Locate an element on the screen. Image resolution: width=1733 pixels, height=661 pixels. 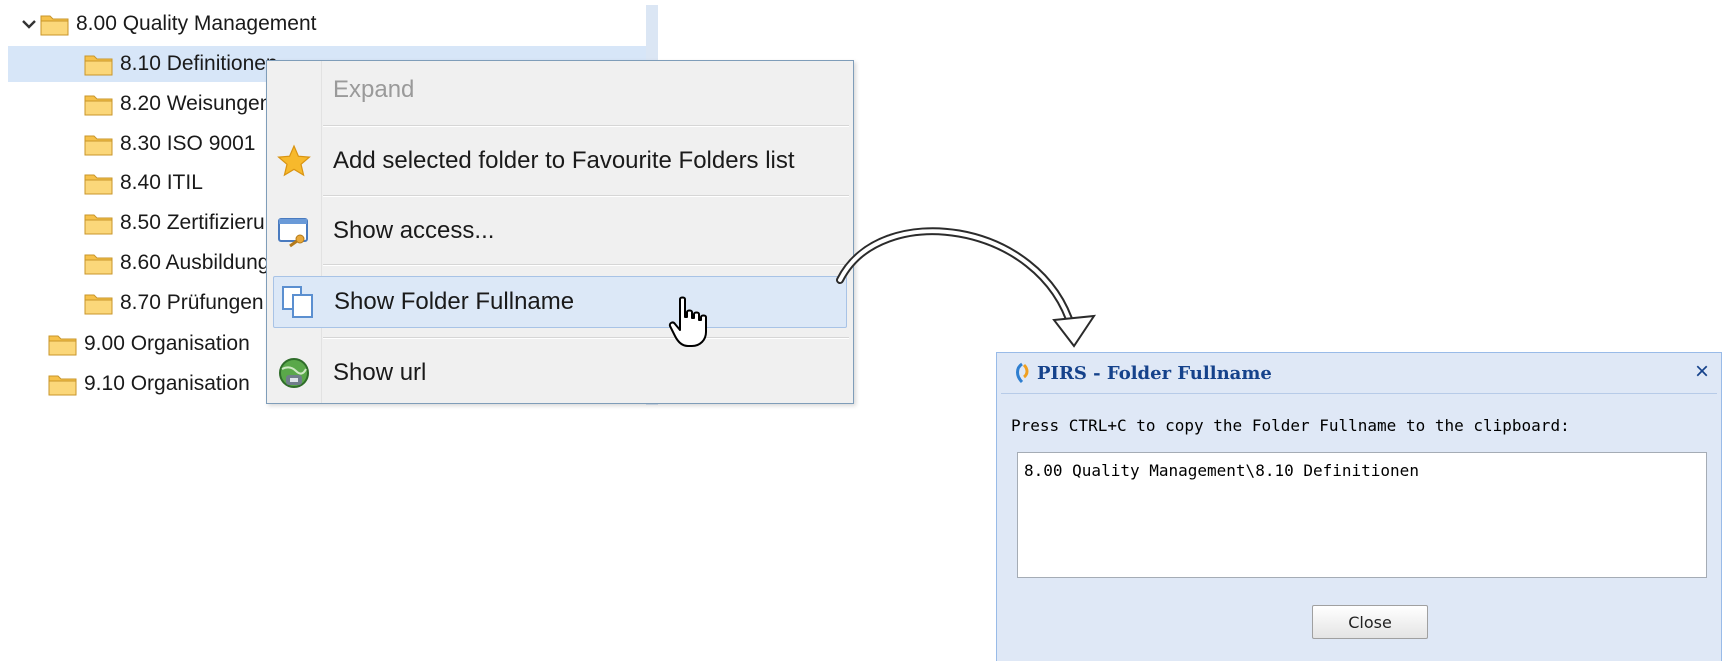
hand-cursor-icon is located at coordinates (687, 321).